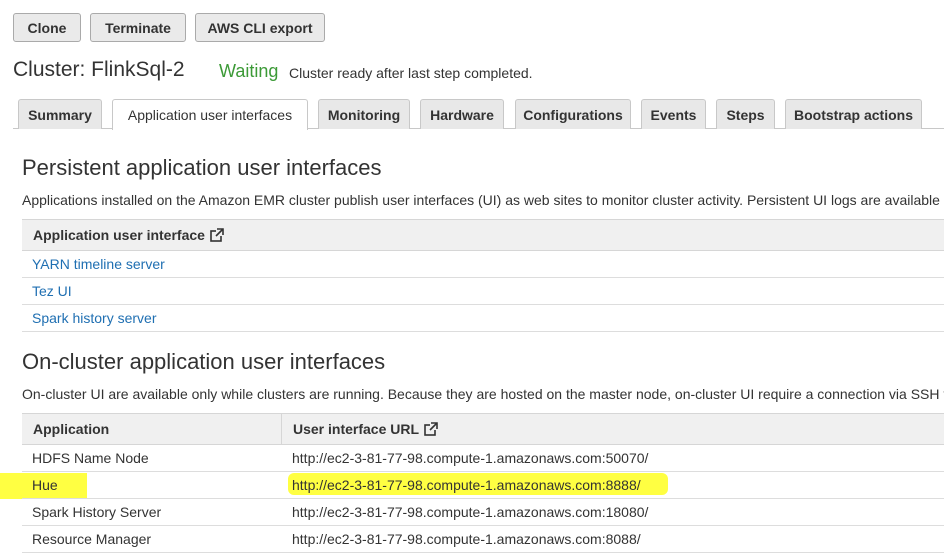  What do you see at coordinates (483, 264) in the screenshot?
I see `table-row: YARN timeline server` at bounding box center [483, 264].